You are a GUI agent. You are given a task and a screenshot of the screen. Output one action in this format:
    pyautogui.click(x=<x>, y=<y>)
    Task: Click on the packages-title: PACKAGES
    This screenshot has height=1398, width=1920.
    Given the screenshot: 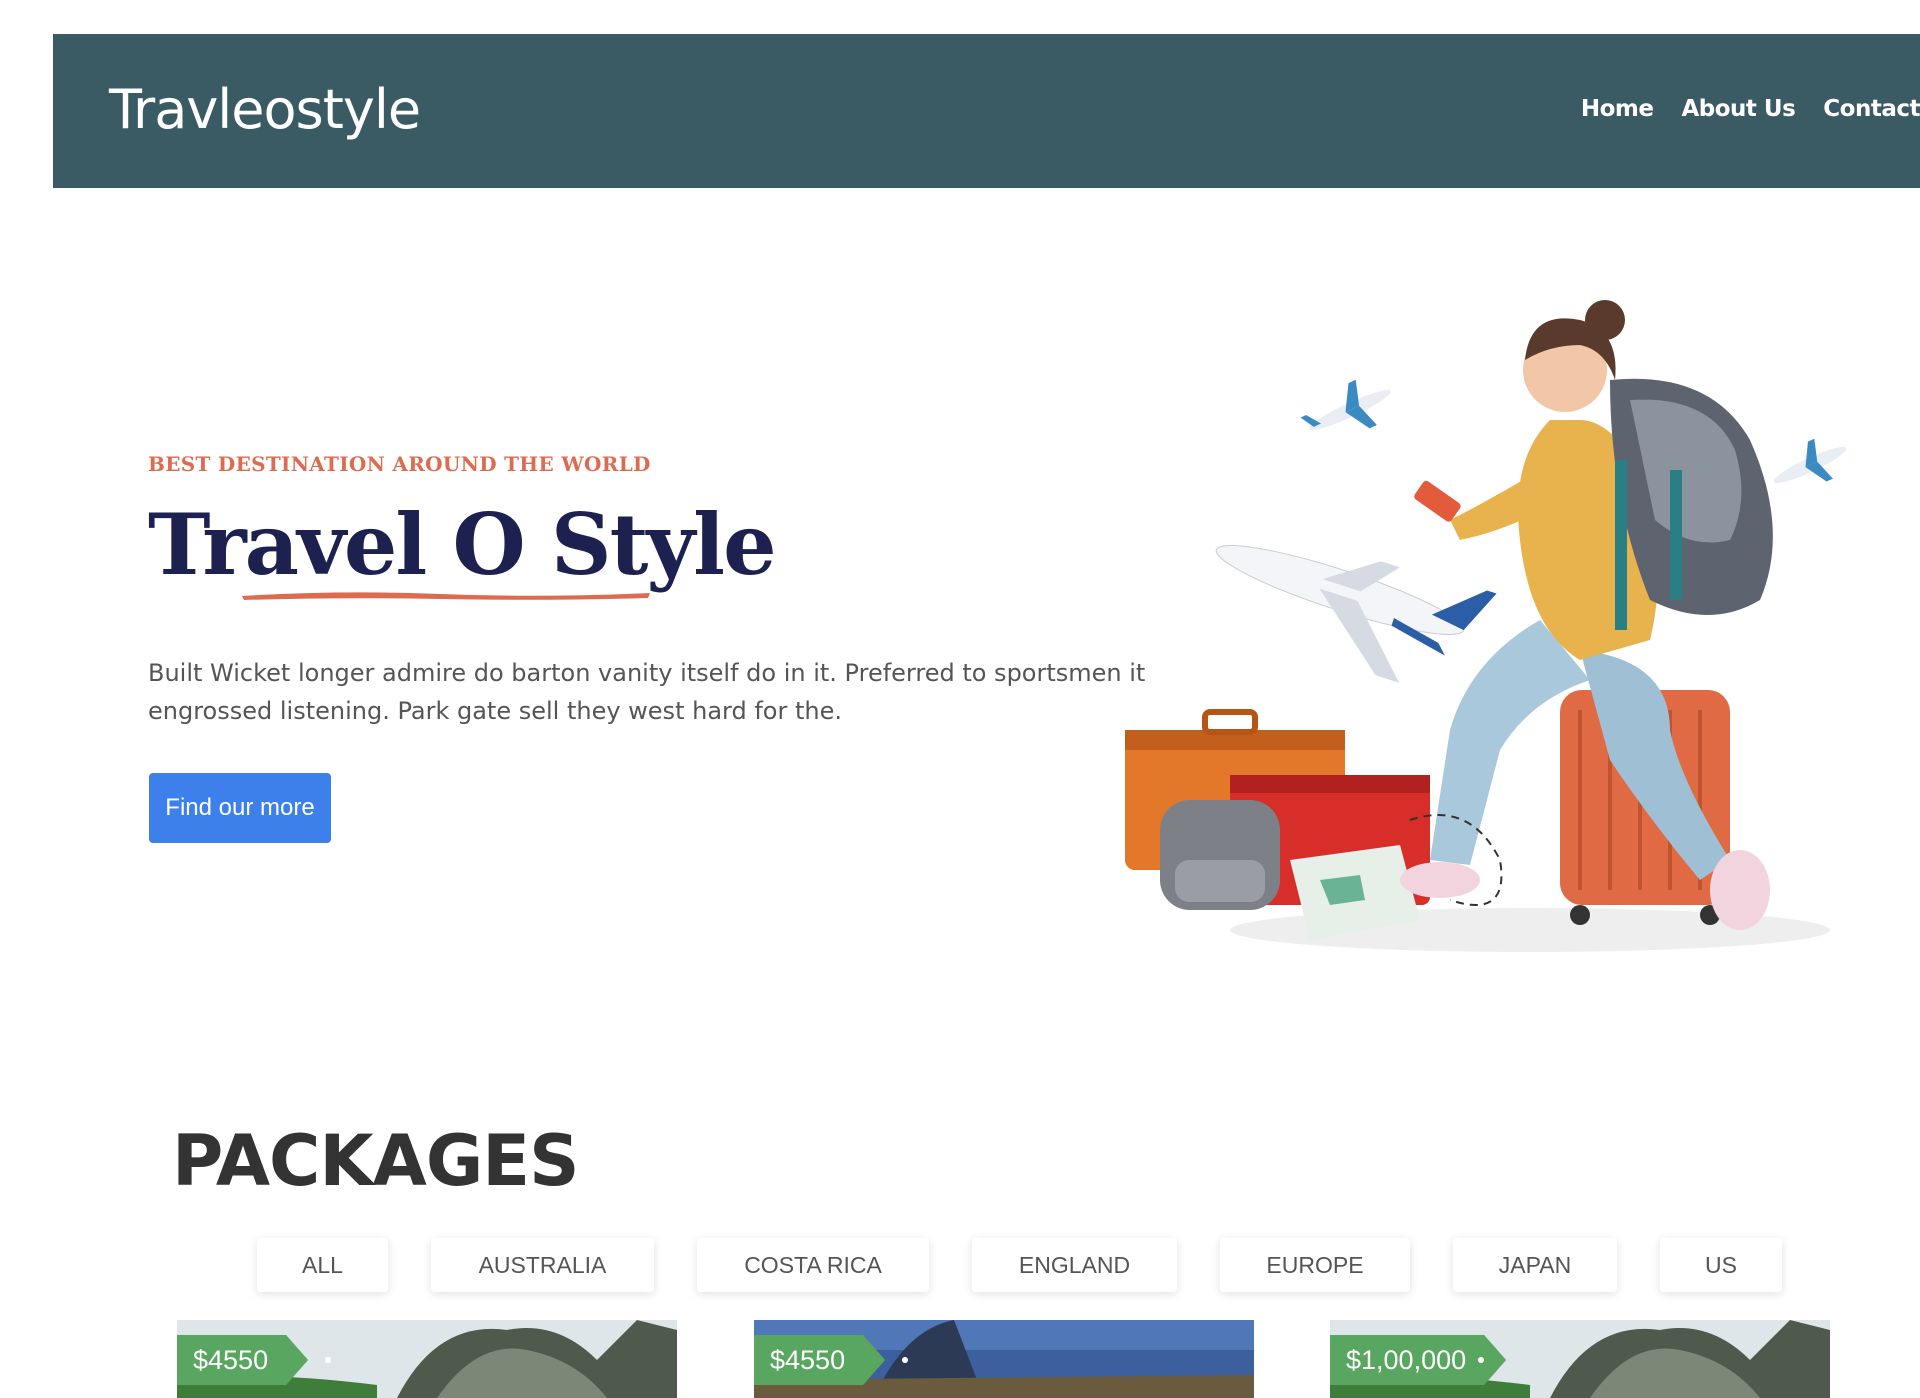 What is the action you would take?
    pyautogui.click(x=376, y=1161)
    